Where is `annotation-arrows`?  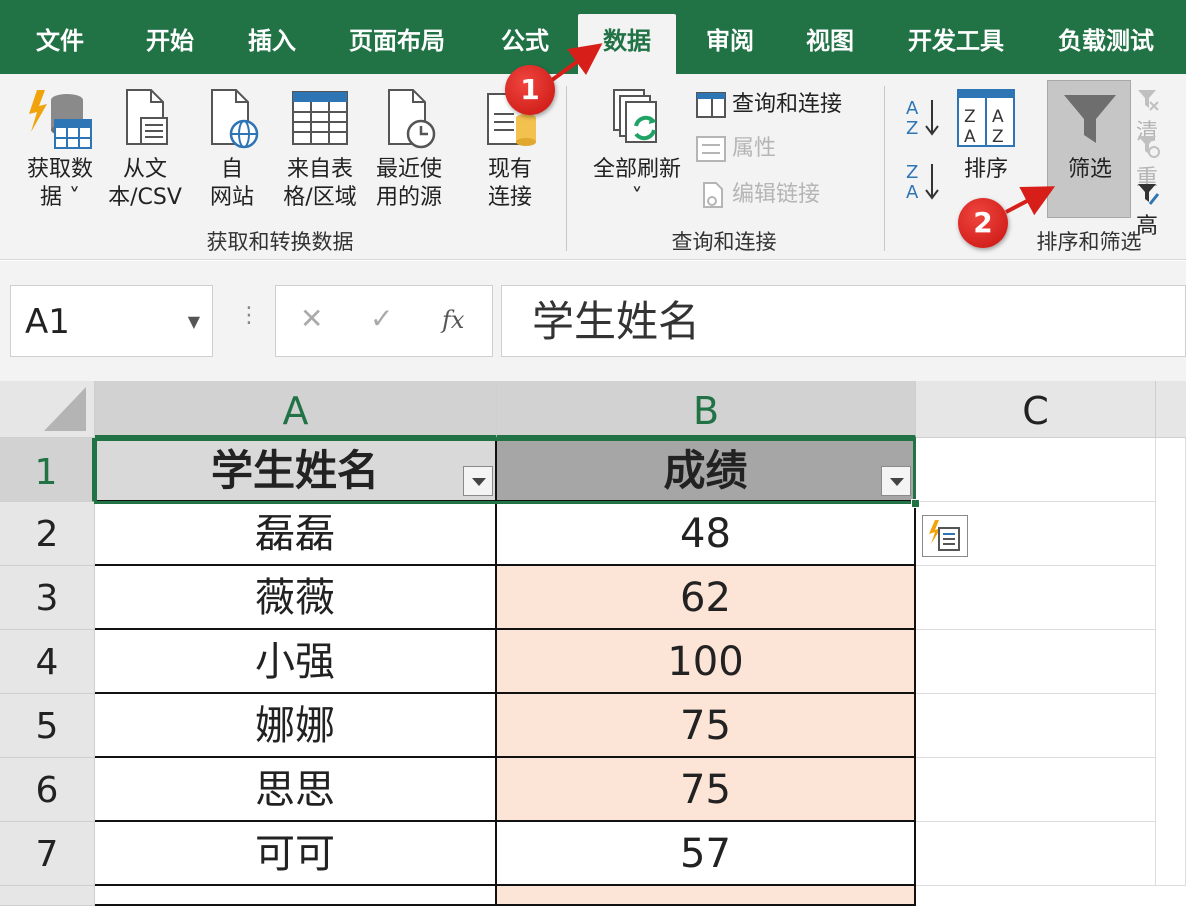 annotation-arrows is located at coordinates (803, 129).